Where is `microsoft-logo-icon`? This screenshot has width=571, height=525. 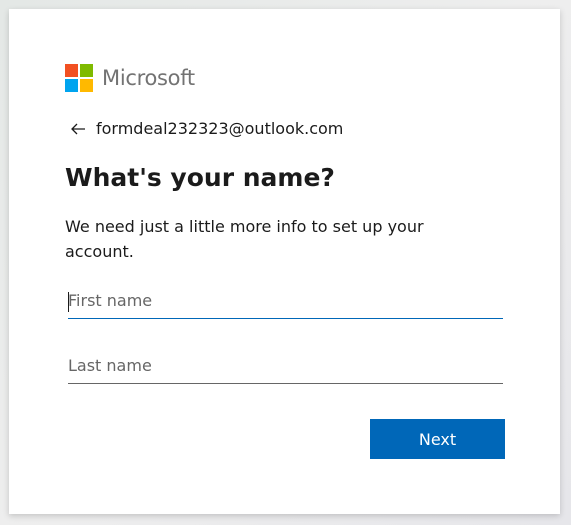
microsoft-logo-icon is located at coordinates (79, 78).